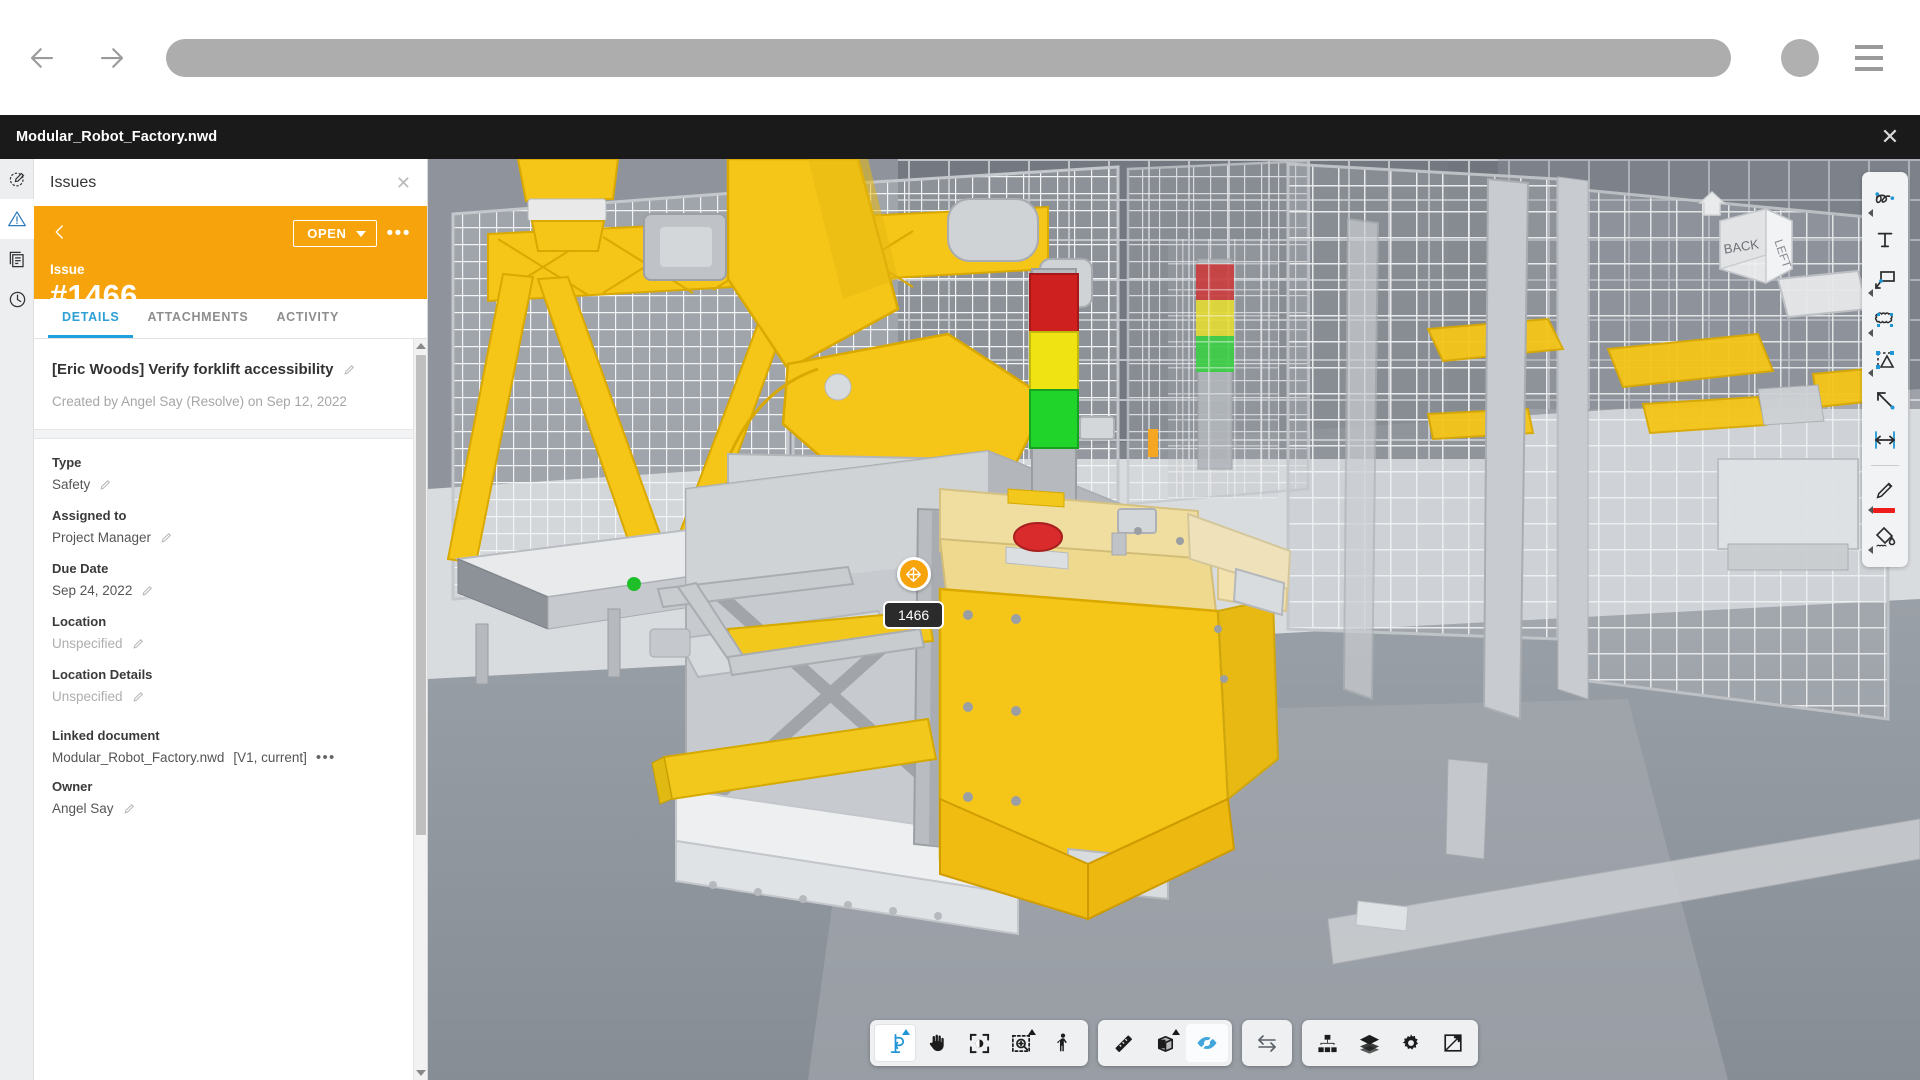 This screenshot has width=1920, height=1080. What do you see at coordinates (67, 462) in the screenshot?
I see `field-label: Type` at bounding box center [67, 462].